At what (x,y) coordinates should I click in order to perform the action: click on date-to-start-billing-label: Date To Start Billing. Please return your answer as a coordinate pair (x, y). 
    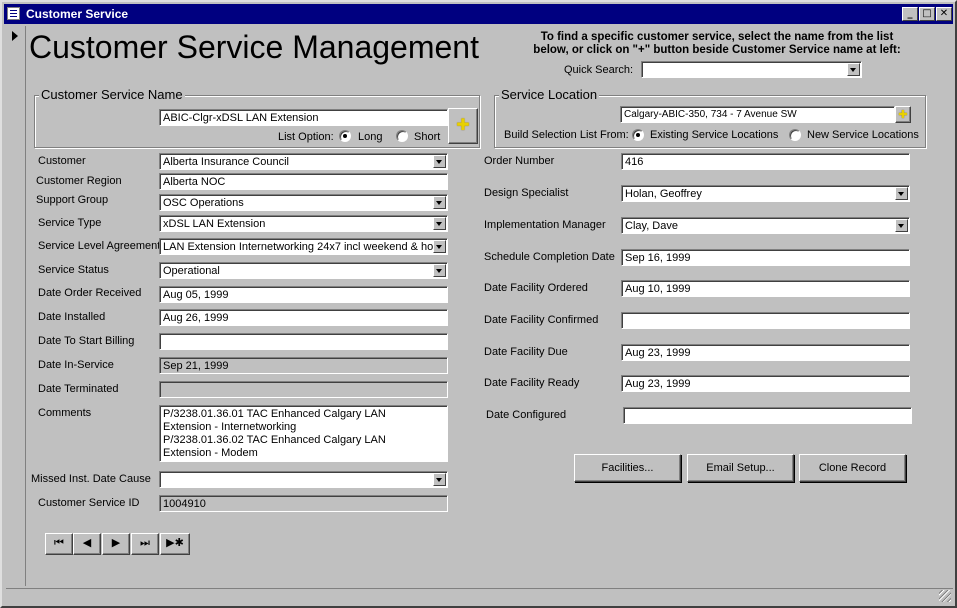
    Looking at the image, I should click on (86, 341).